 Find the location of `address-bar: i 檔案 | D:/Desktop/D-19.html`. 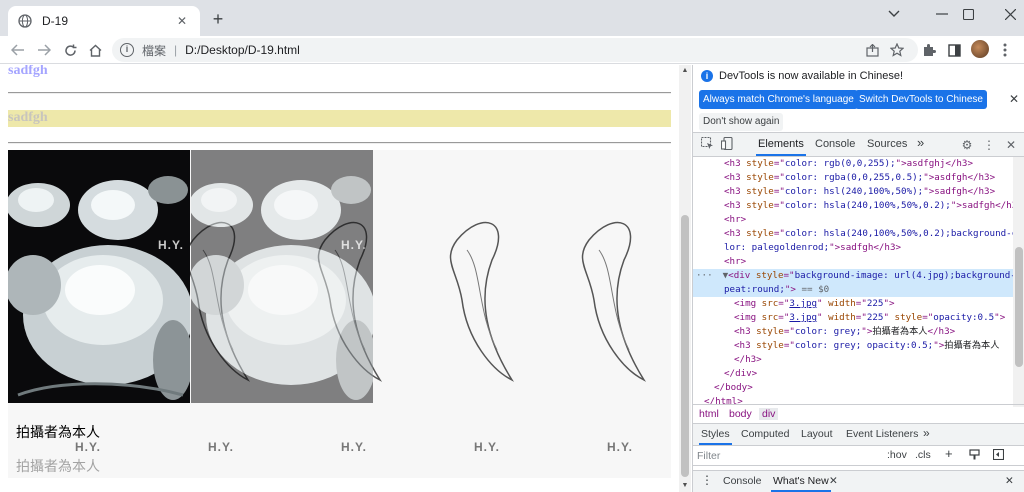

address-bar: i 檔案 | D:/Desktop/D-19.html is located at coordinates (515, 50).